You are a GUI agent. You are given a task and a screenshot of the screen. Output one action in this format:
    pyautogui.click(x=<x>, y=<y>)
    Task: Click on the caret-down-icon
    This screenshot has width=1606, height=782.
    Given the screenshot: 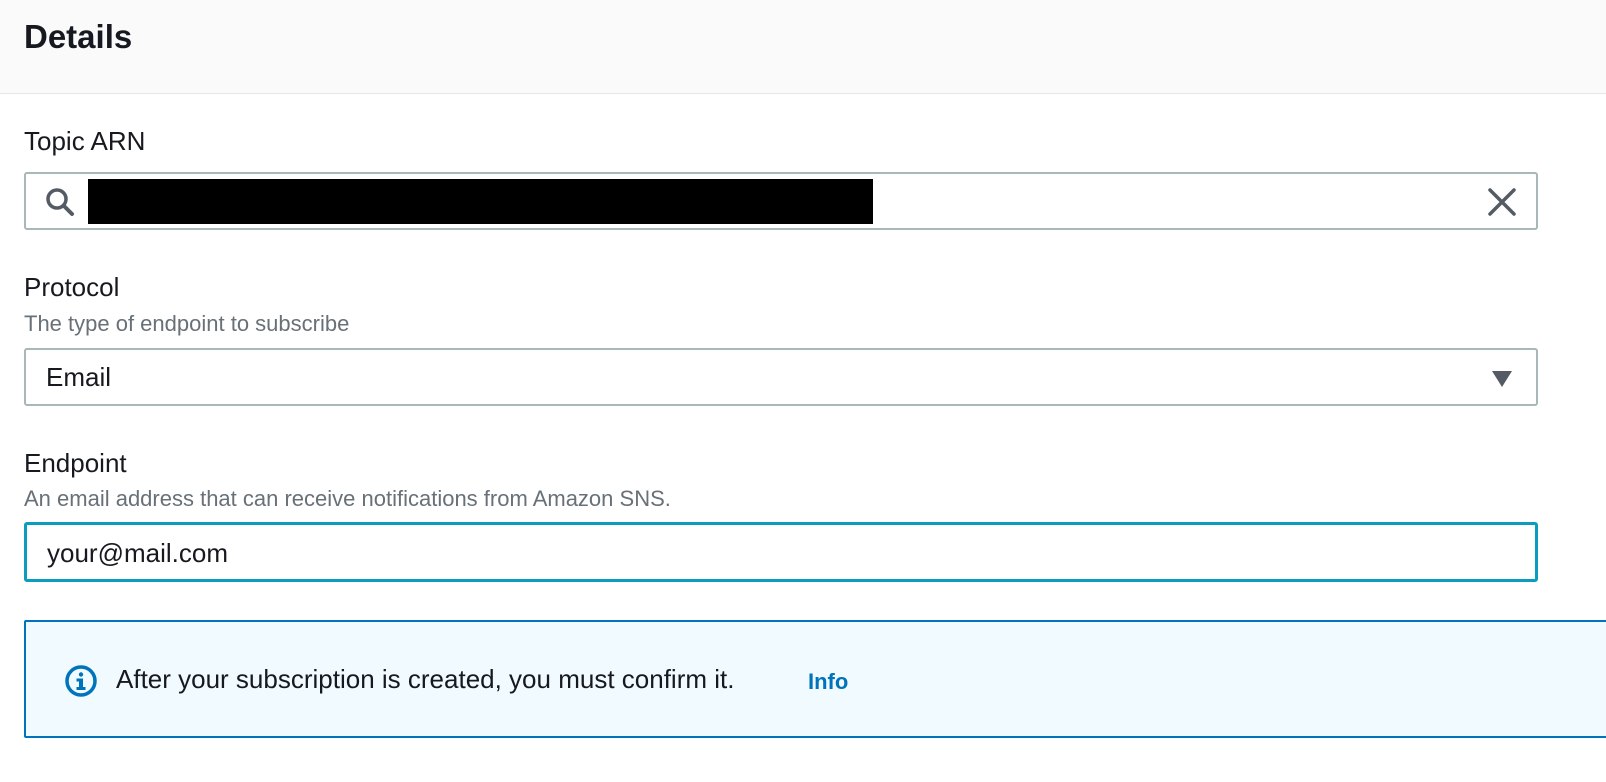 What is the action you would take?
    pyautogui.click(x=1502, y=379)
    